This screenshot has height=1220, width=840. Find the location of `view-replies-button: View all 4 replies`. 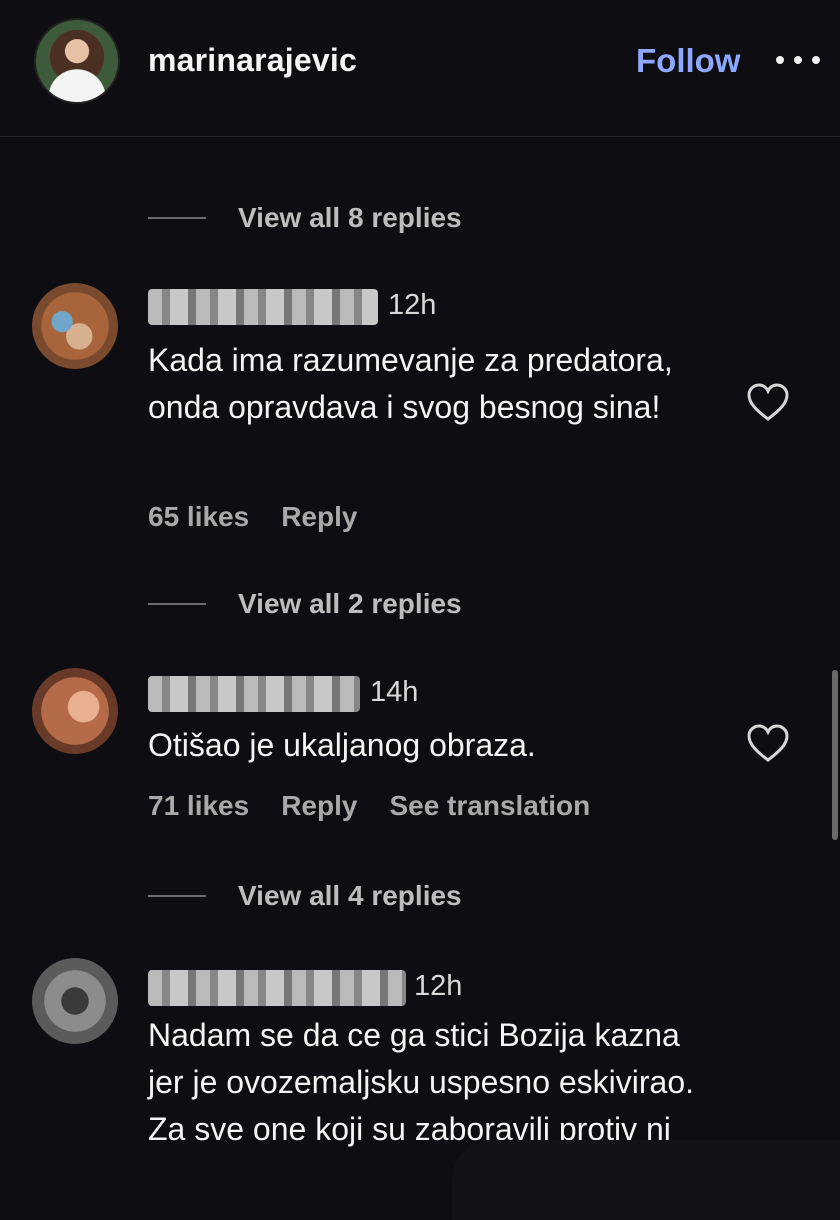

view-replies-button: View all 4 replies is located at coordinates (305, 896).